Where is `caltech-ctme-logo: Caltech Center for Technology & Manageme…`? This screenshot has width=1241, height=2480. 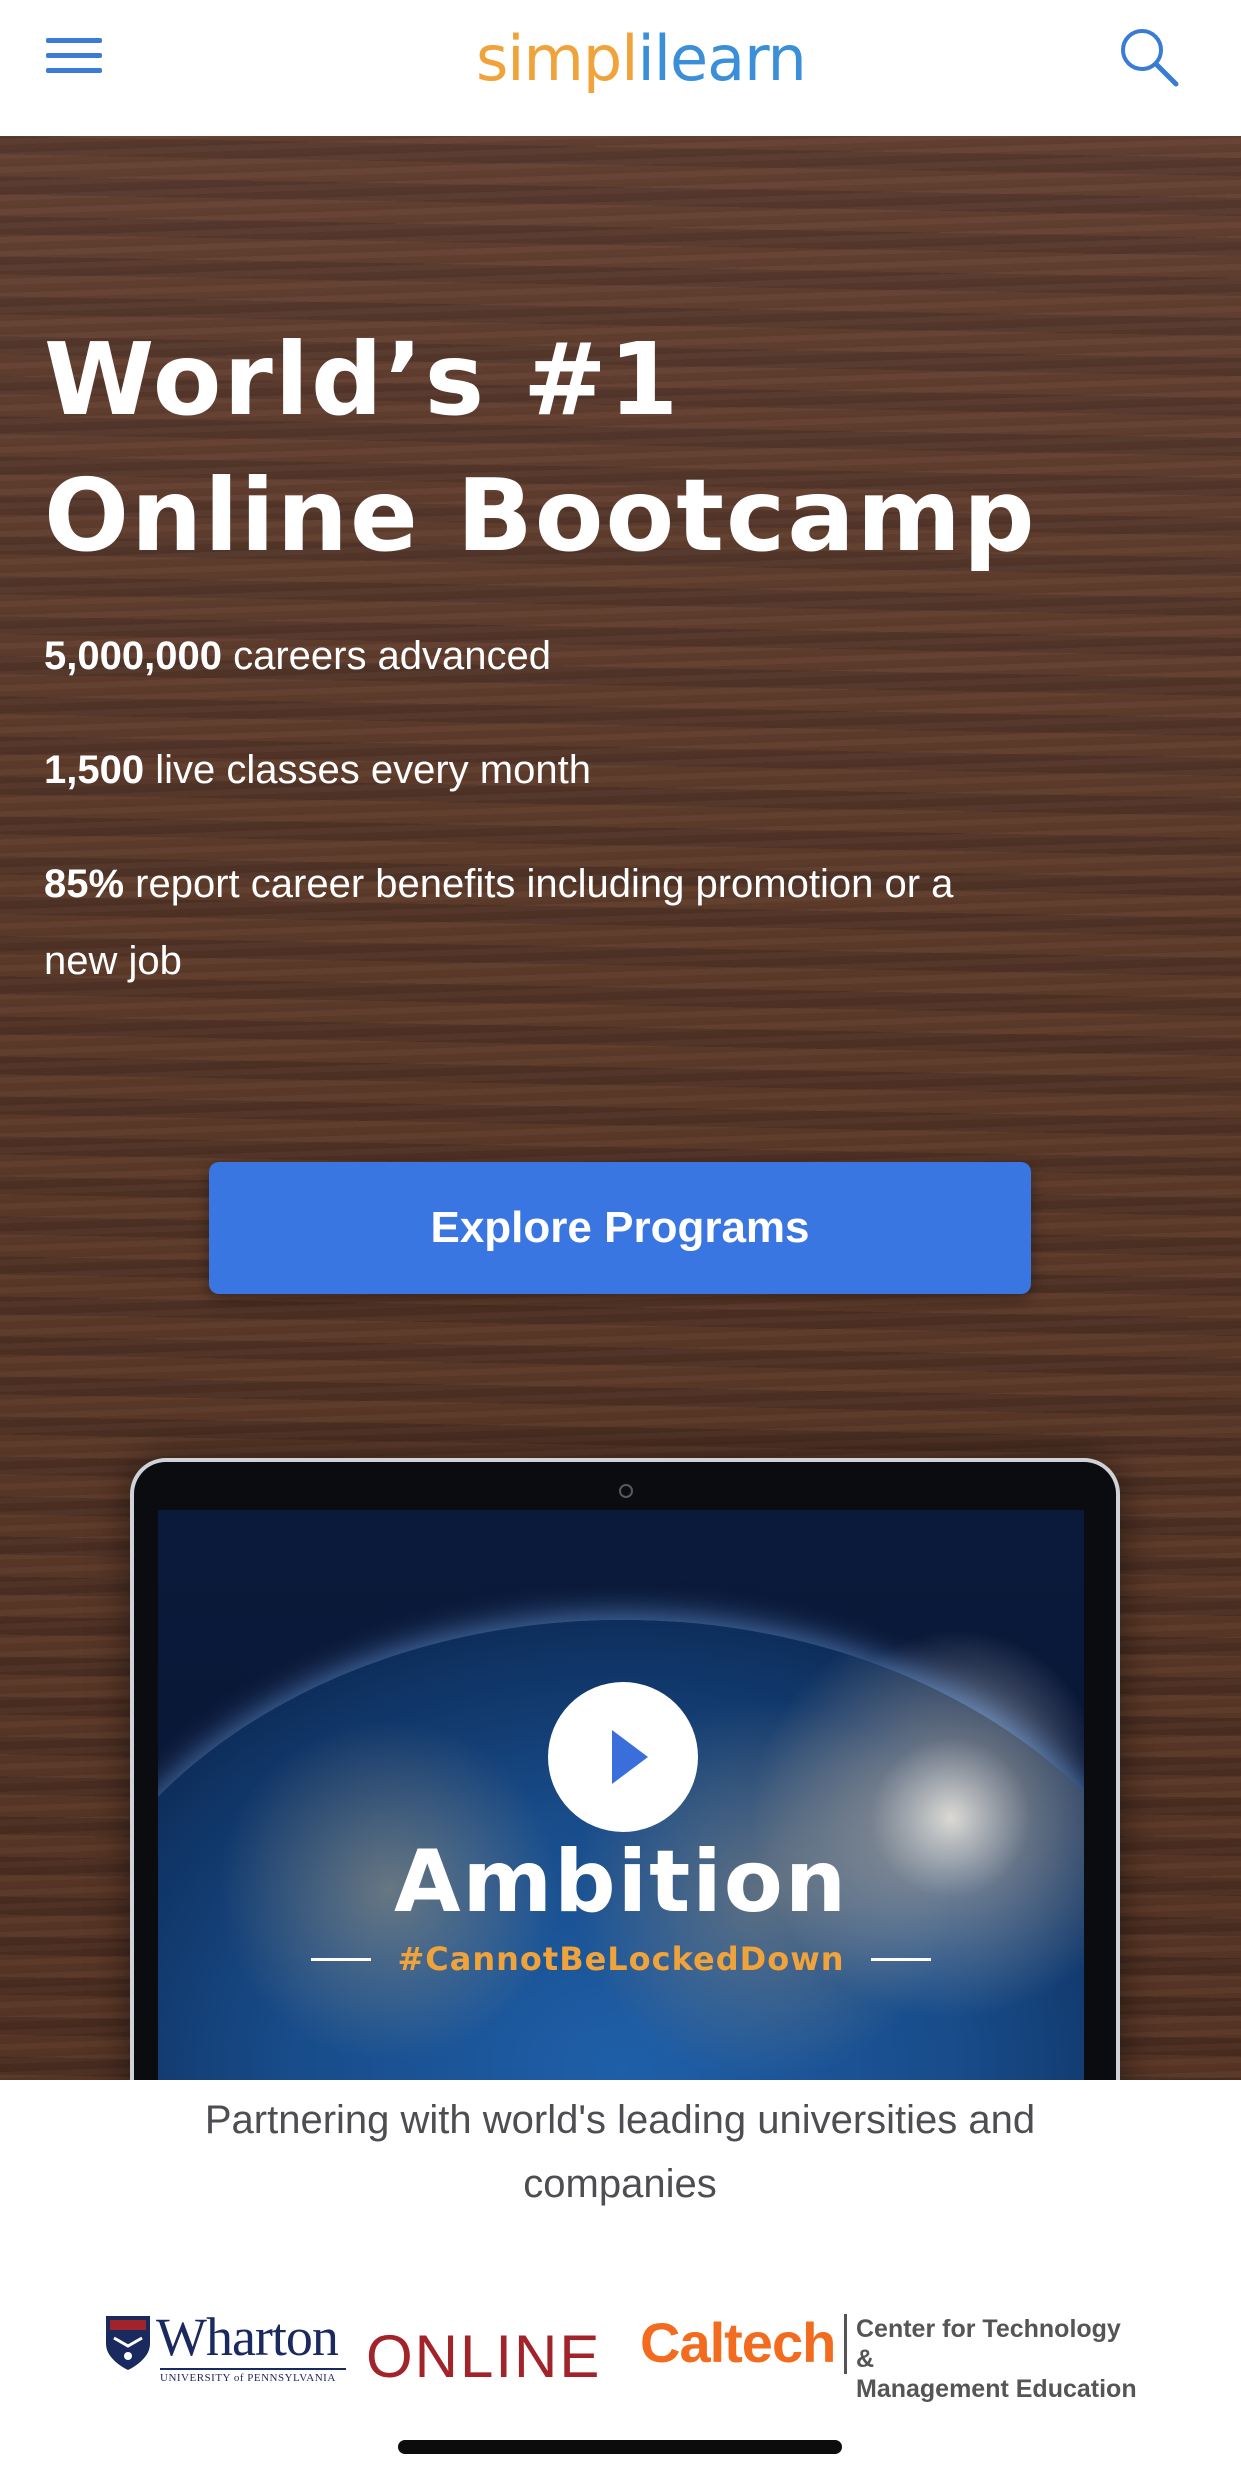 caltech-ctme-logo: Caltech Center for Technology & Manageme… is located at coordinates (890, 2354).